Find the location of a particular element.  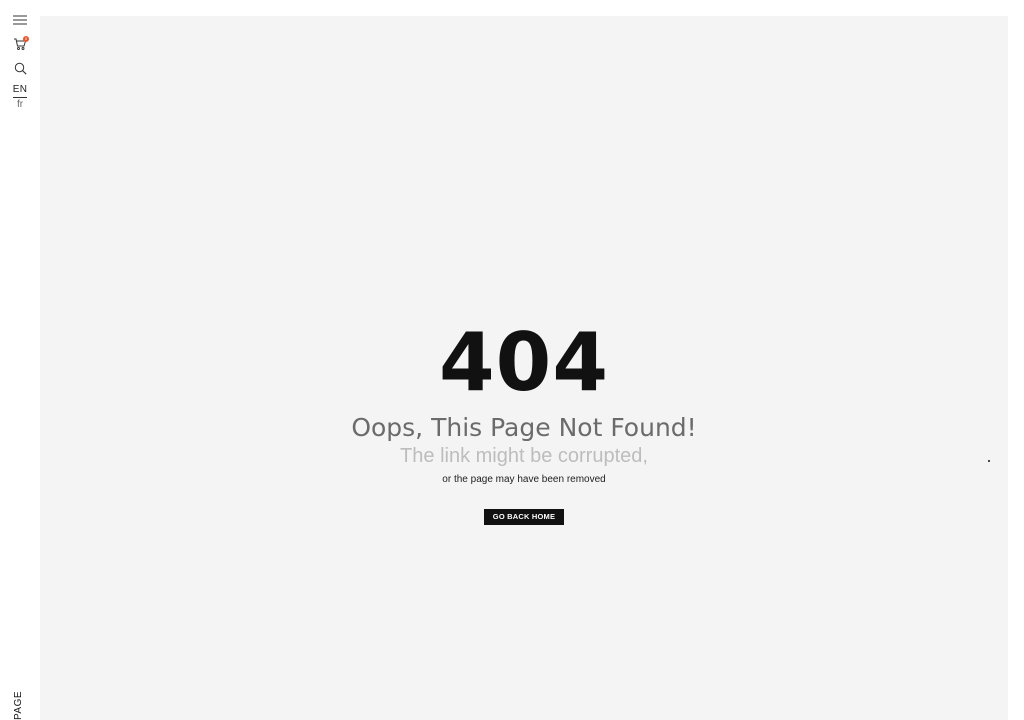

menu-button is located at coordinates (20, 20).